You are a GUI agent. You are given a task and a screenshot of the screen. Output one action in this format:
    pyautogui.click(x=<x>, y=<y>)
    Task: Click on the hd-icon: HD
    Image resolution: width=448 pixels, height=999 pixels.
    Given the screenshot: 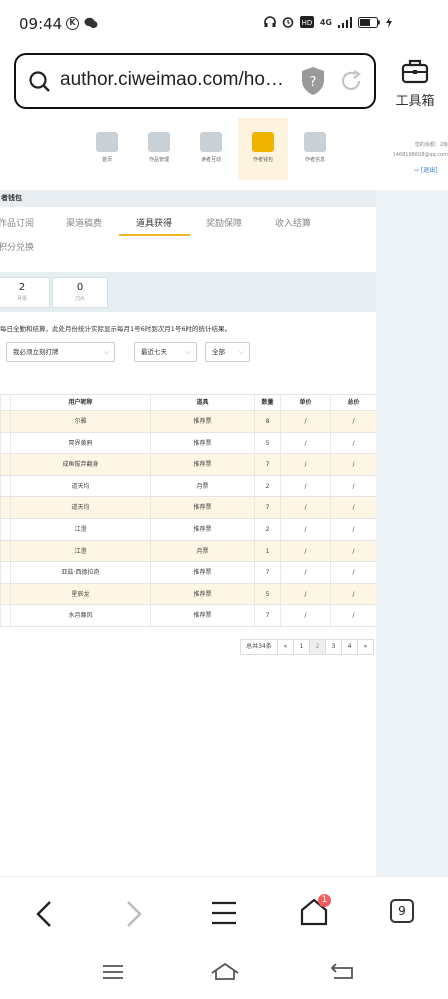 What is the action you would take?
    pyautogui.click(x=306, y=22)
    